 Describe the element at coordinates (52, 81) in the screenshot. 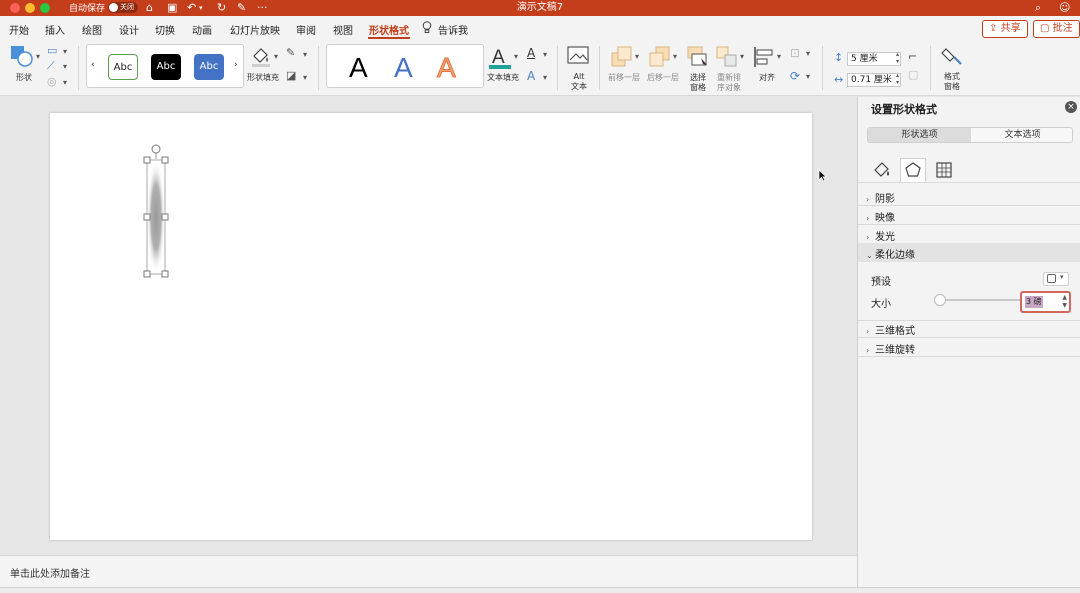

I see `merge-shapes-icon: ◎` at that location.